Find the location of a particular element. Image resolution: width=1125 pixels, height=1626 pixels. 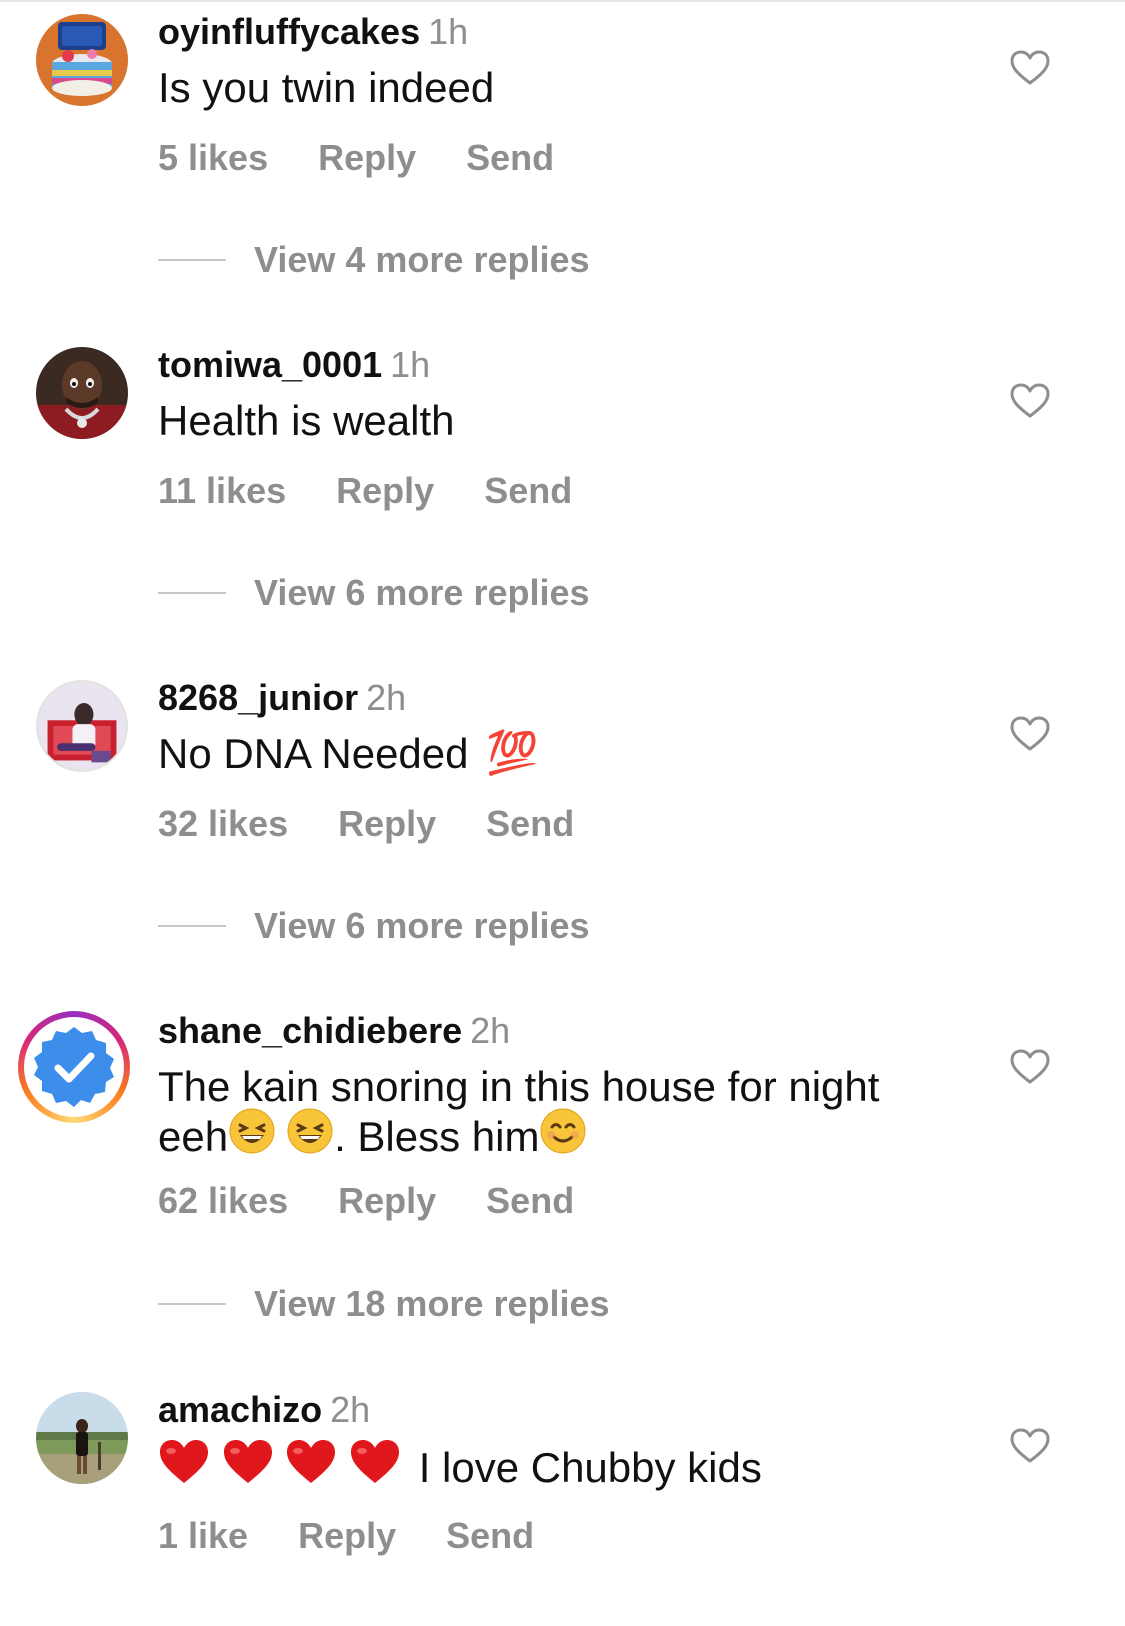

comment-text-line: eeh . Bless him is located at coordinates (558, 1138).